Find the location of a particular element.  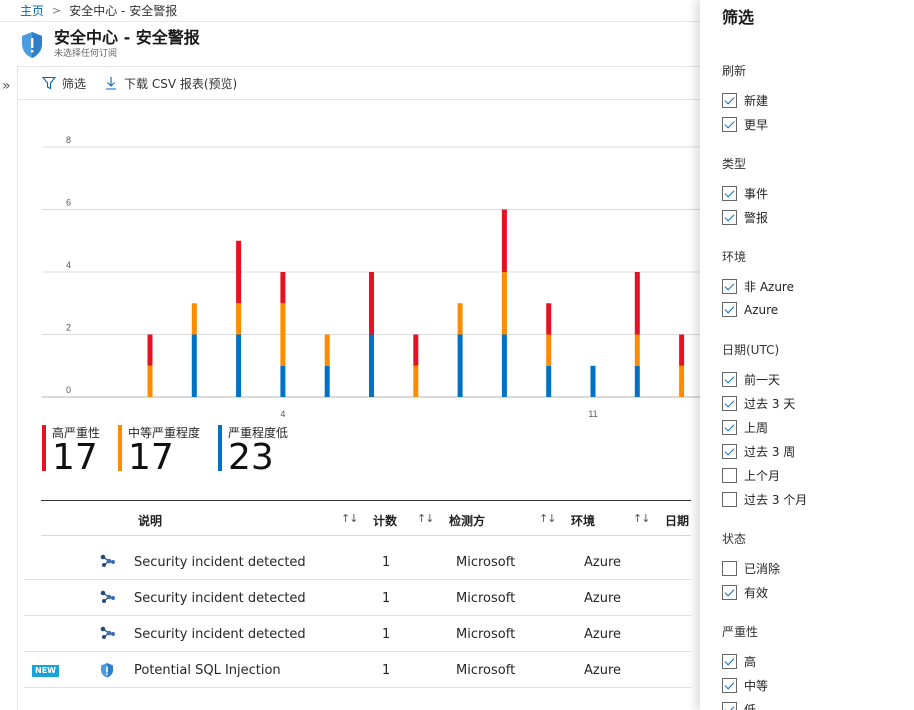

page-title: 安全中心 - 安全警报 is located at coordinates (127, 37).